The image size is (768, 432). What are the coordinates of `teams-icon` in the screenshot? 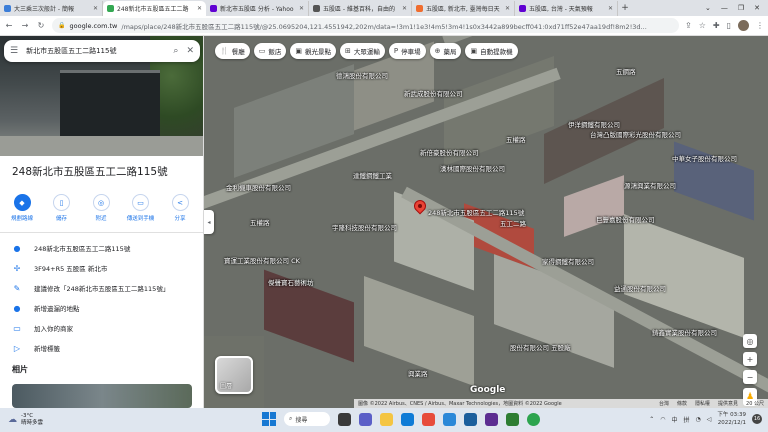 It's located at (491, 419).